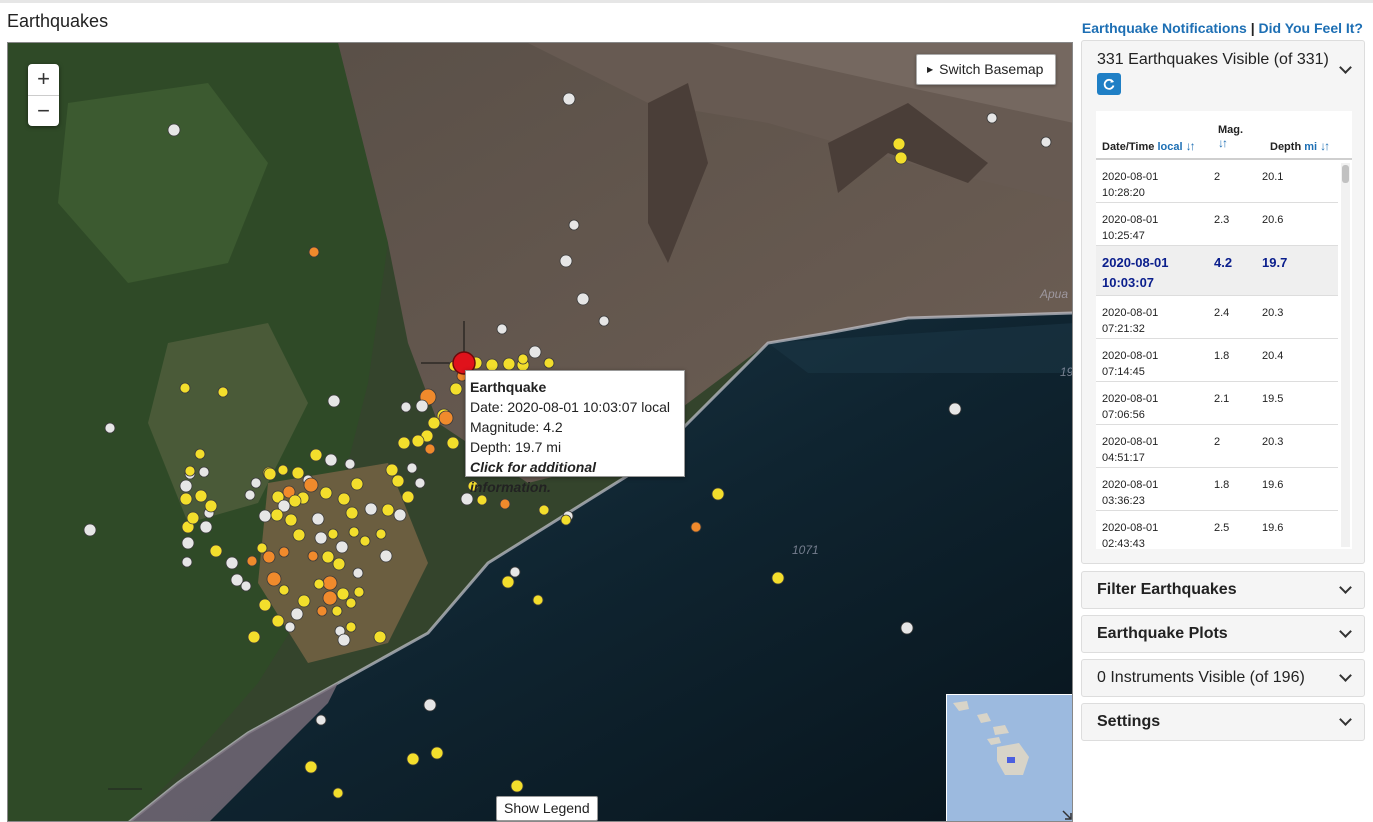  Describe the element at coordinates (1223, 70) in the screenshot. I see `earthquakes-panel-header: 331 Earthquakes Visible (of 331)` at that location.